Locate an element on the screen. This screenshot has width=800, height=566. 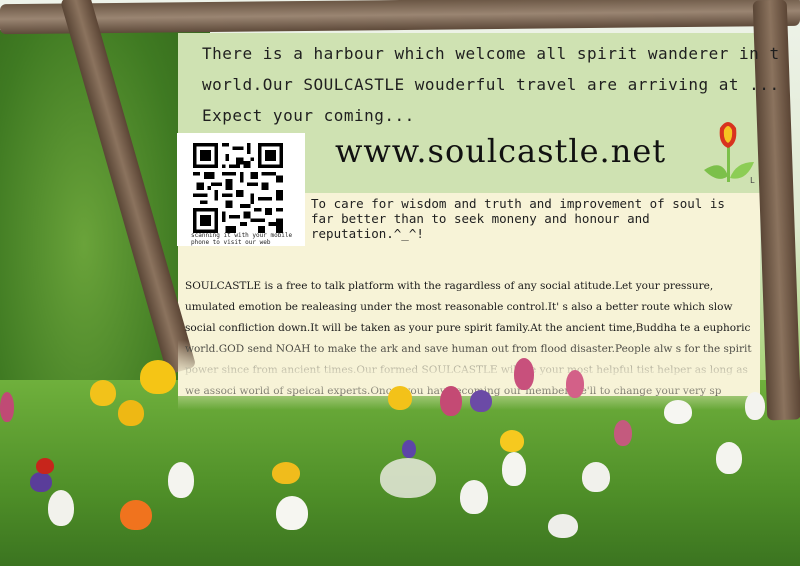
qr-code-icon is located at coordinates (238, 188).